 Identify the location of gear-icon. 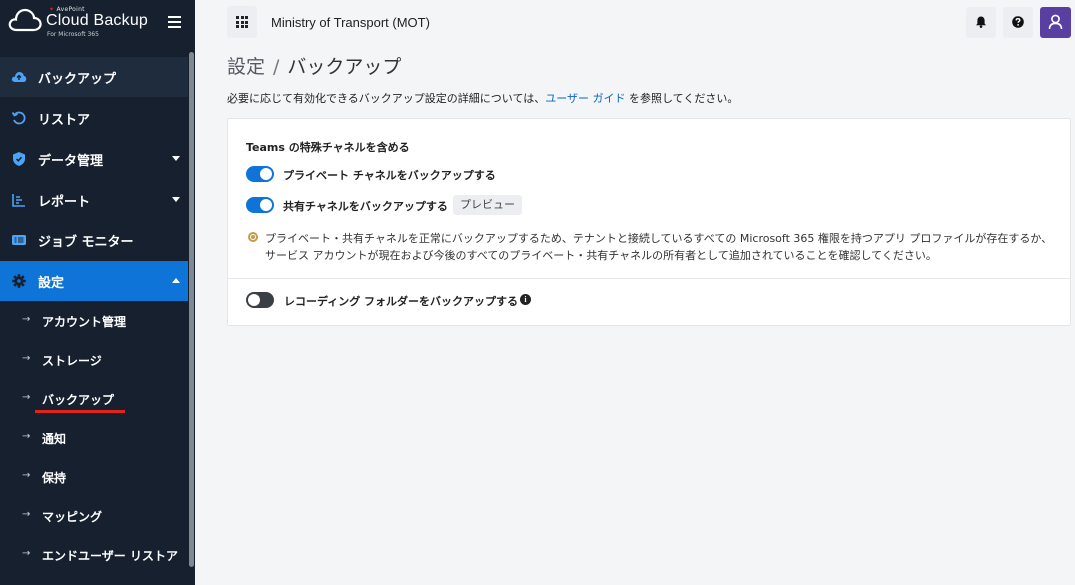
(19, 281).